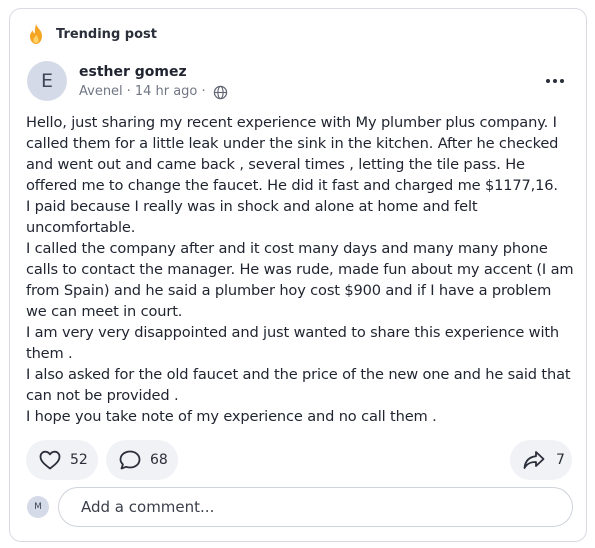 This screenshot has width=595, height=548. Describe the element at coordinates (153, 72) in the screenshot. I see `author-name: esther gomez` at that location.